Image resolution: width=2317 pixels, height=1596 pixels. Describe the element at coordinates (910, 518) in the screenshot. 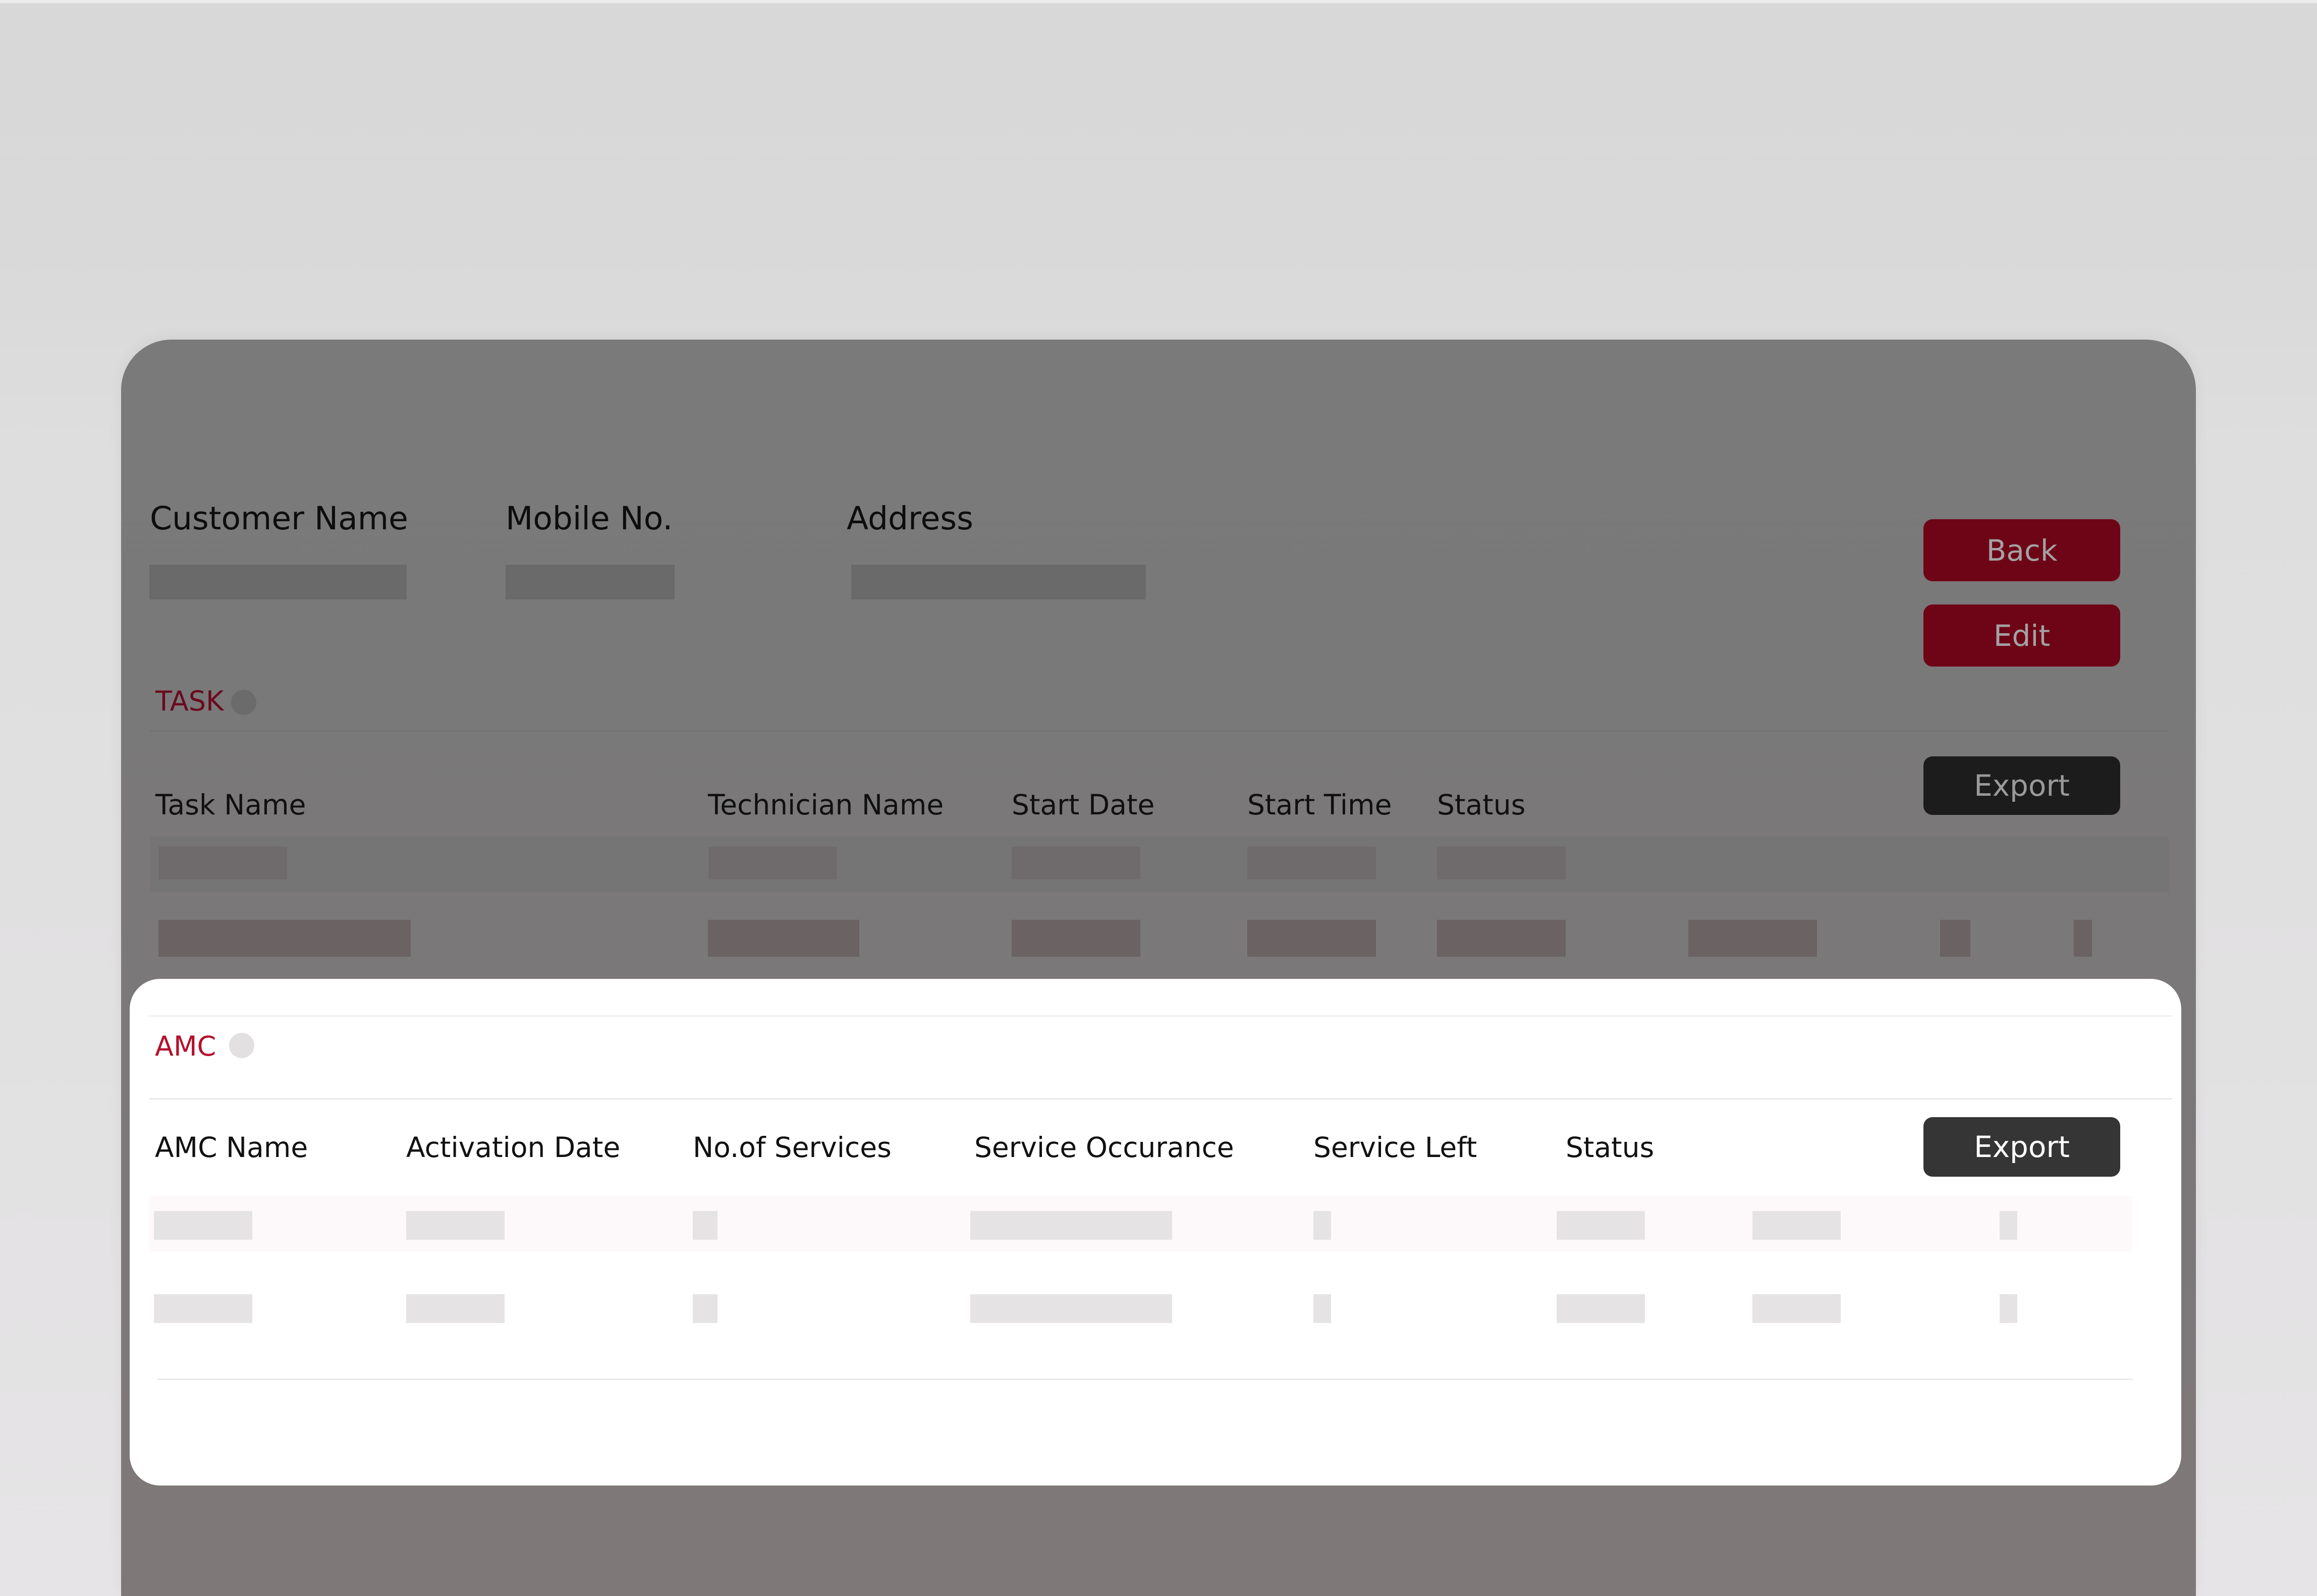

I see `address-label: Address` at that location.